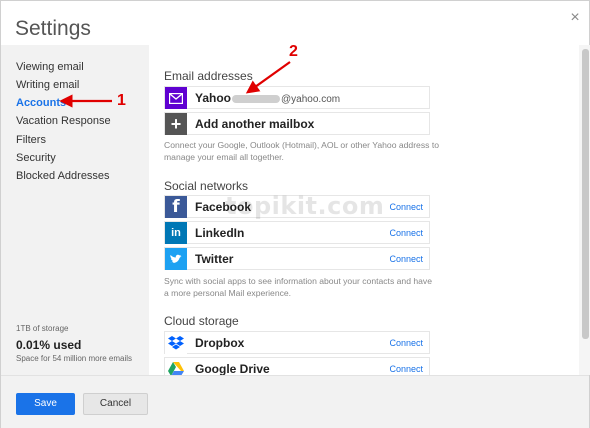 This screenshot has width=590, height=428. What do you see at coordinates (74, 358) in the screenshot?
I see `storage-space: Space for 54 million more emails` at bounding box center [74, 358].